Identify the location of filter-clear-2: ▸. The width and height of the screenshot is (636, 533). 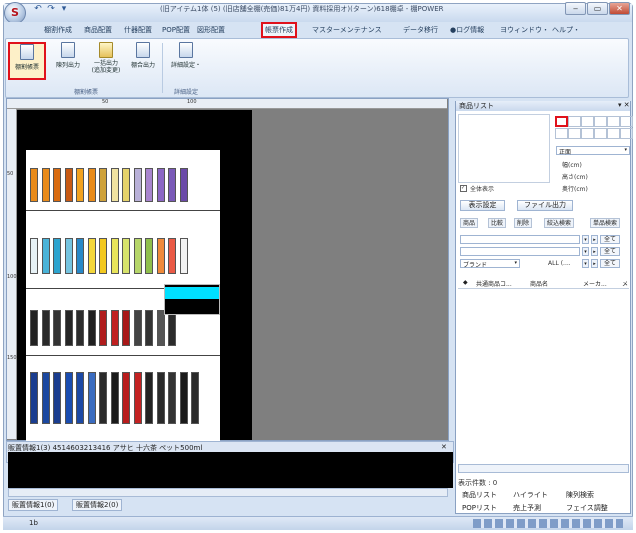
(594, 251).